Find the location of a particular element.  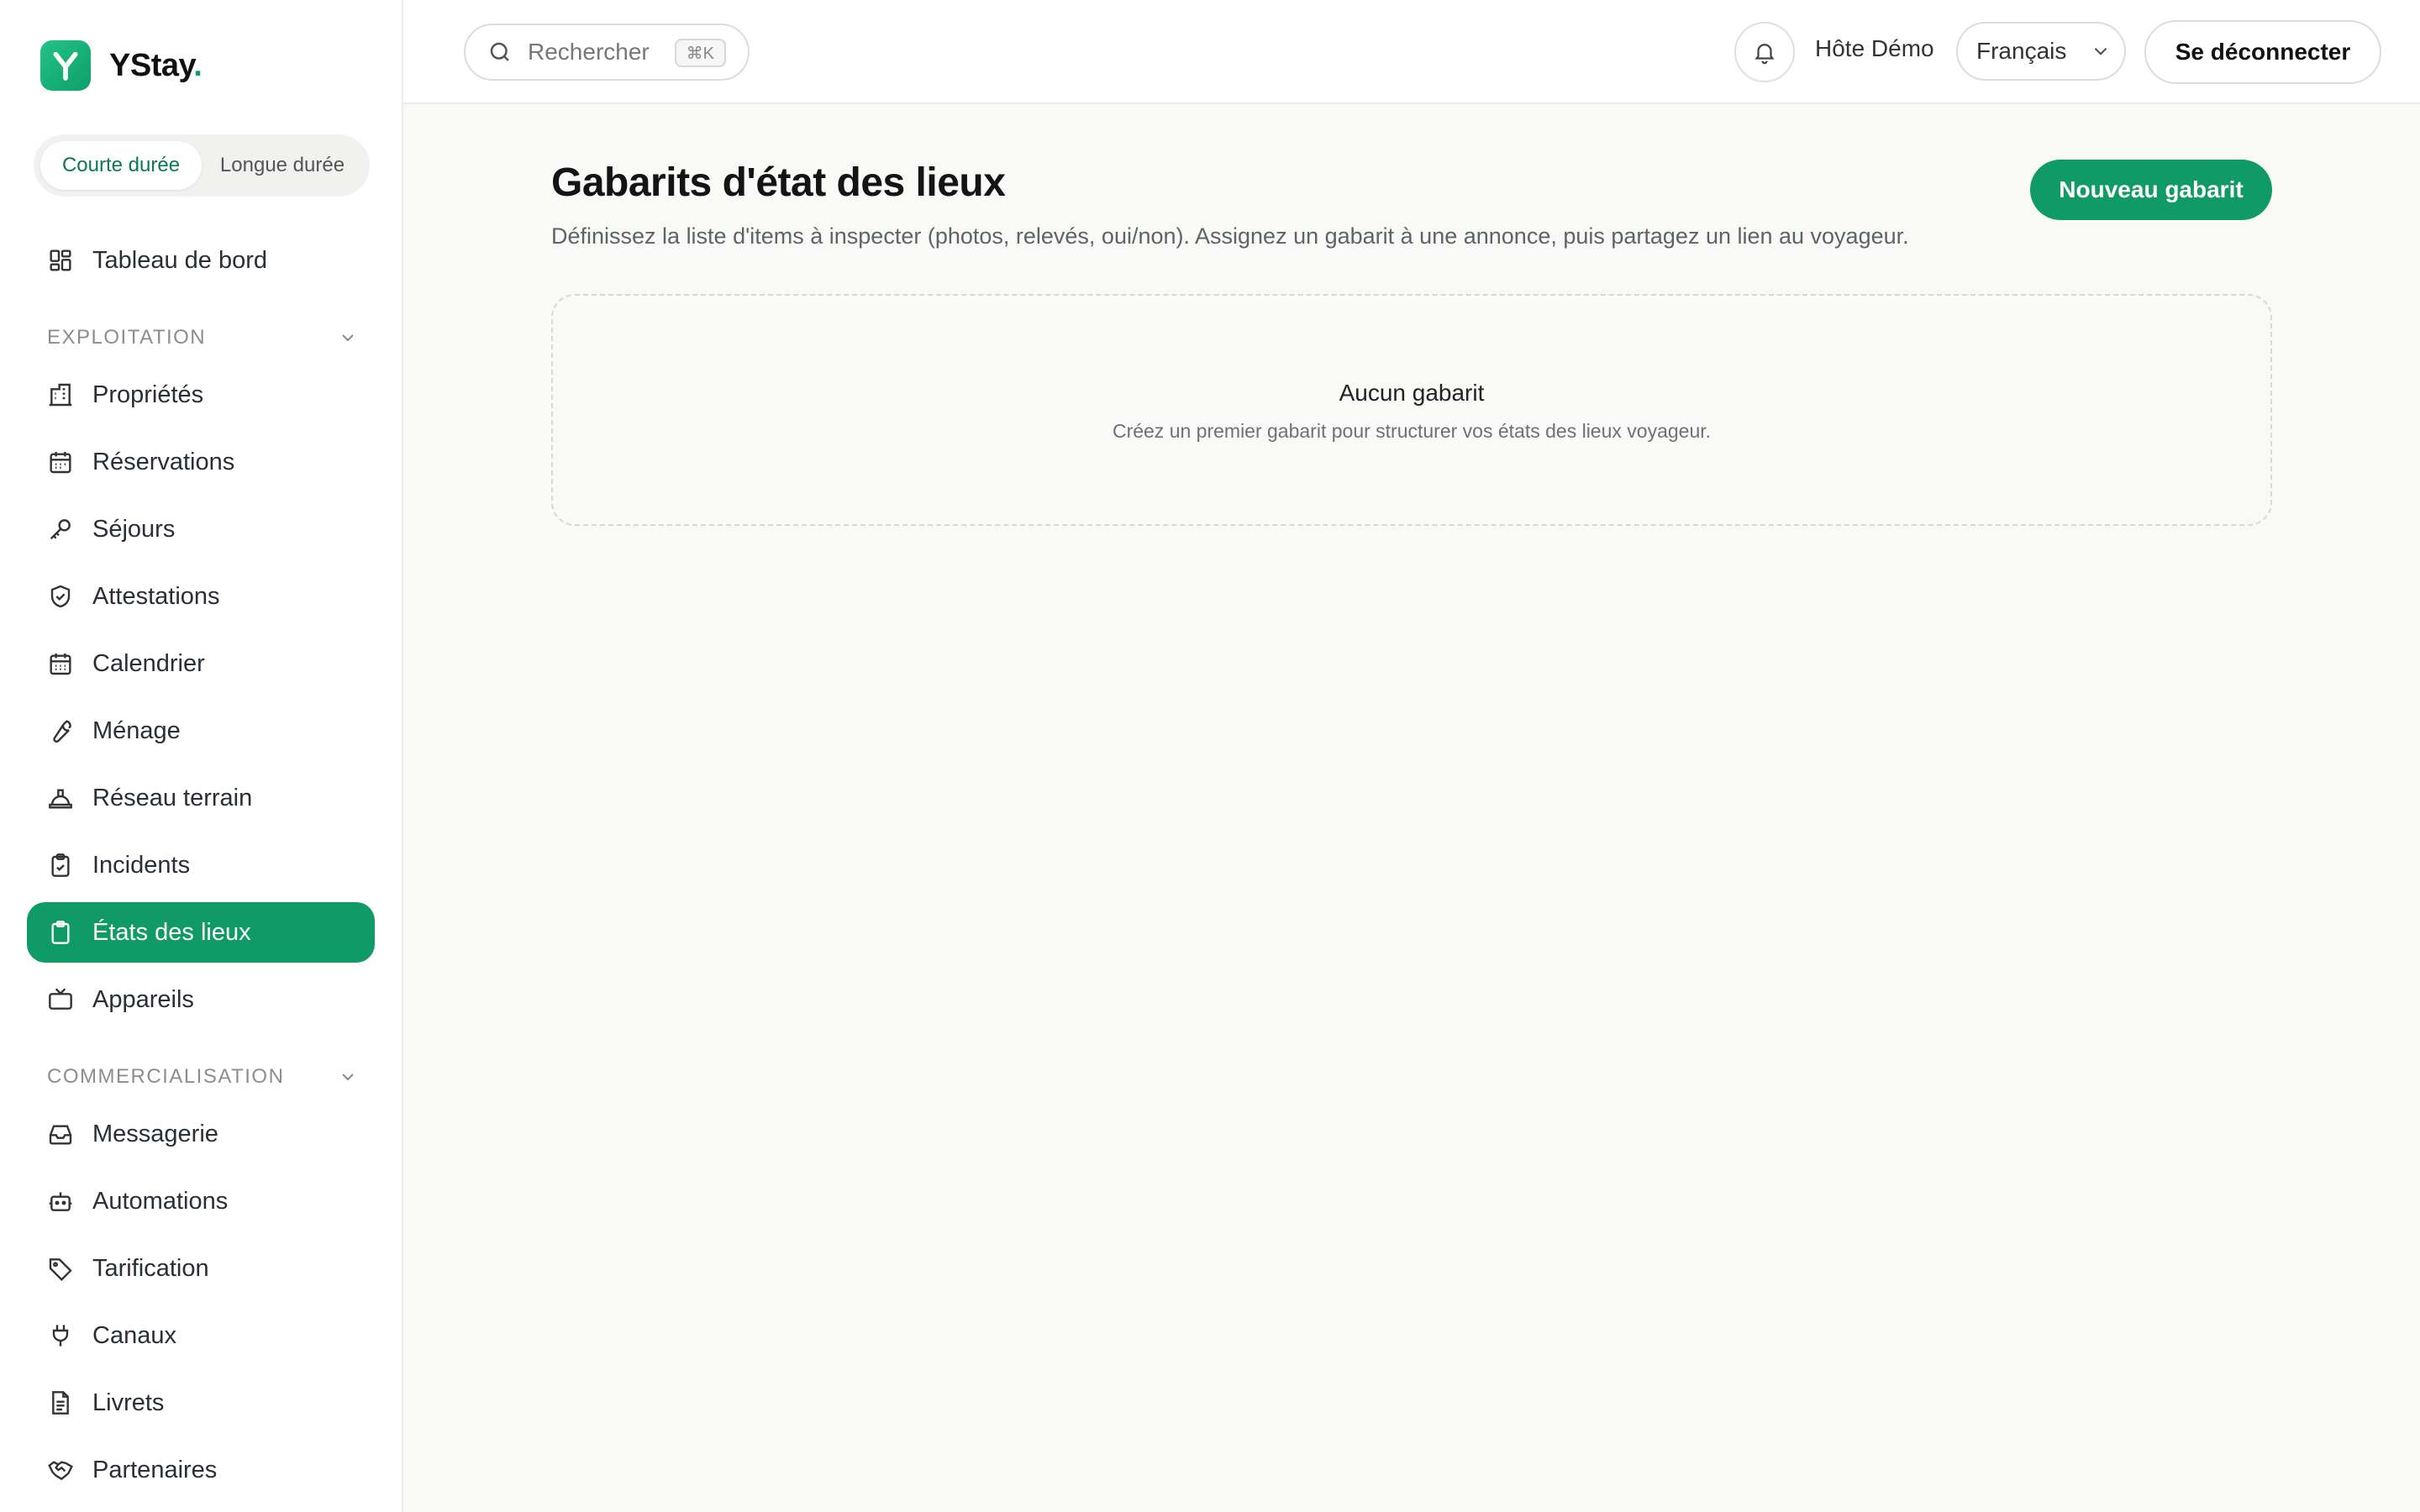

tv-icon is located at coordinates (60, 999).